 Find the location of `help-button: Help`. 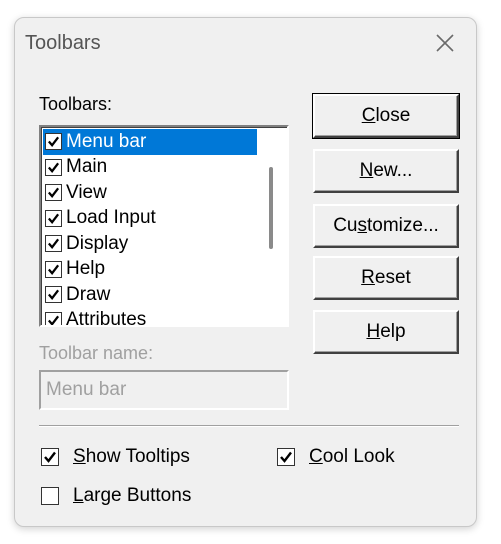

help-button: Help is located at coordinates (386, 332).